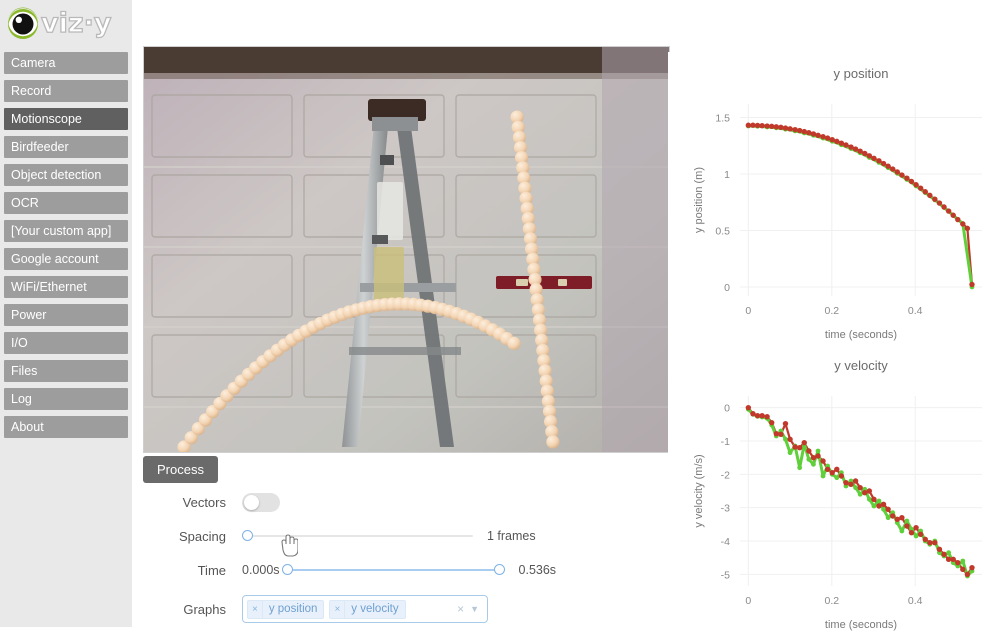 Image resolution: width=1000 pixels, height=643 pixels. I want to click on sidebar-item-label: Camera, so click(33, 63).